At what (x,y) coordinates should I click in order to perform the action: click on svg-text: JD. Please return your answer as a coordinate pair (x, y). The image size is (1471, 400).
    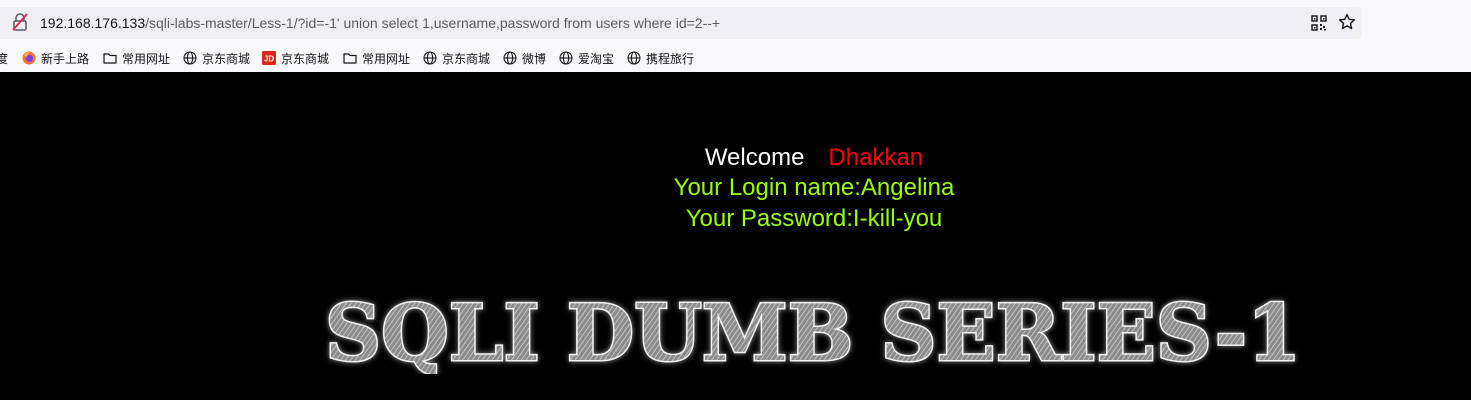
    Looking at the image, I should click on (269, 59).